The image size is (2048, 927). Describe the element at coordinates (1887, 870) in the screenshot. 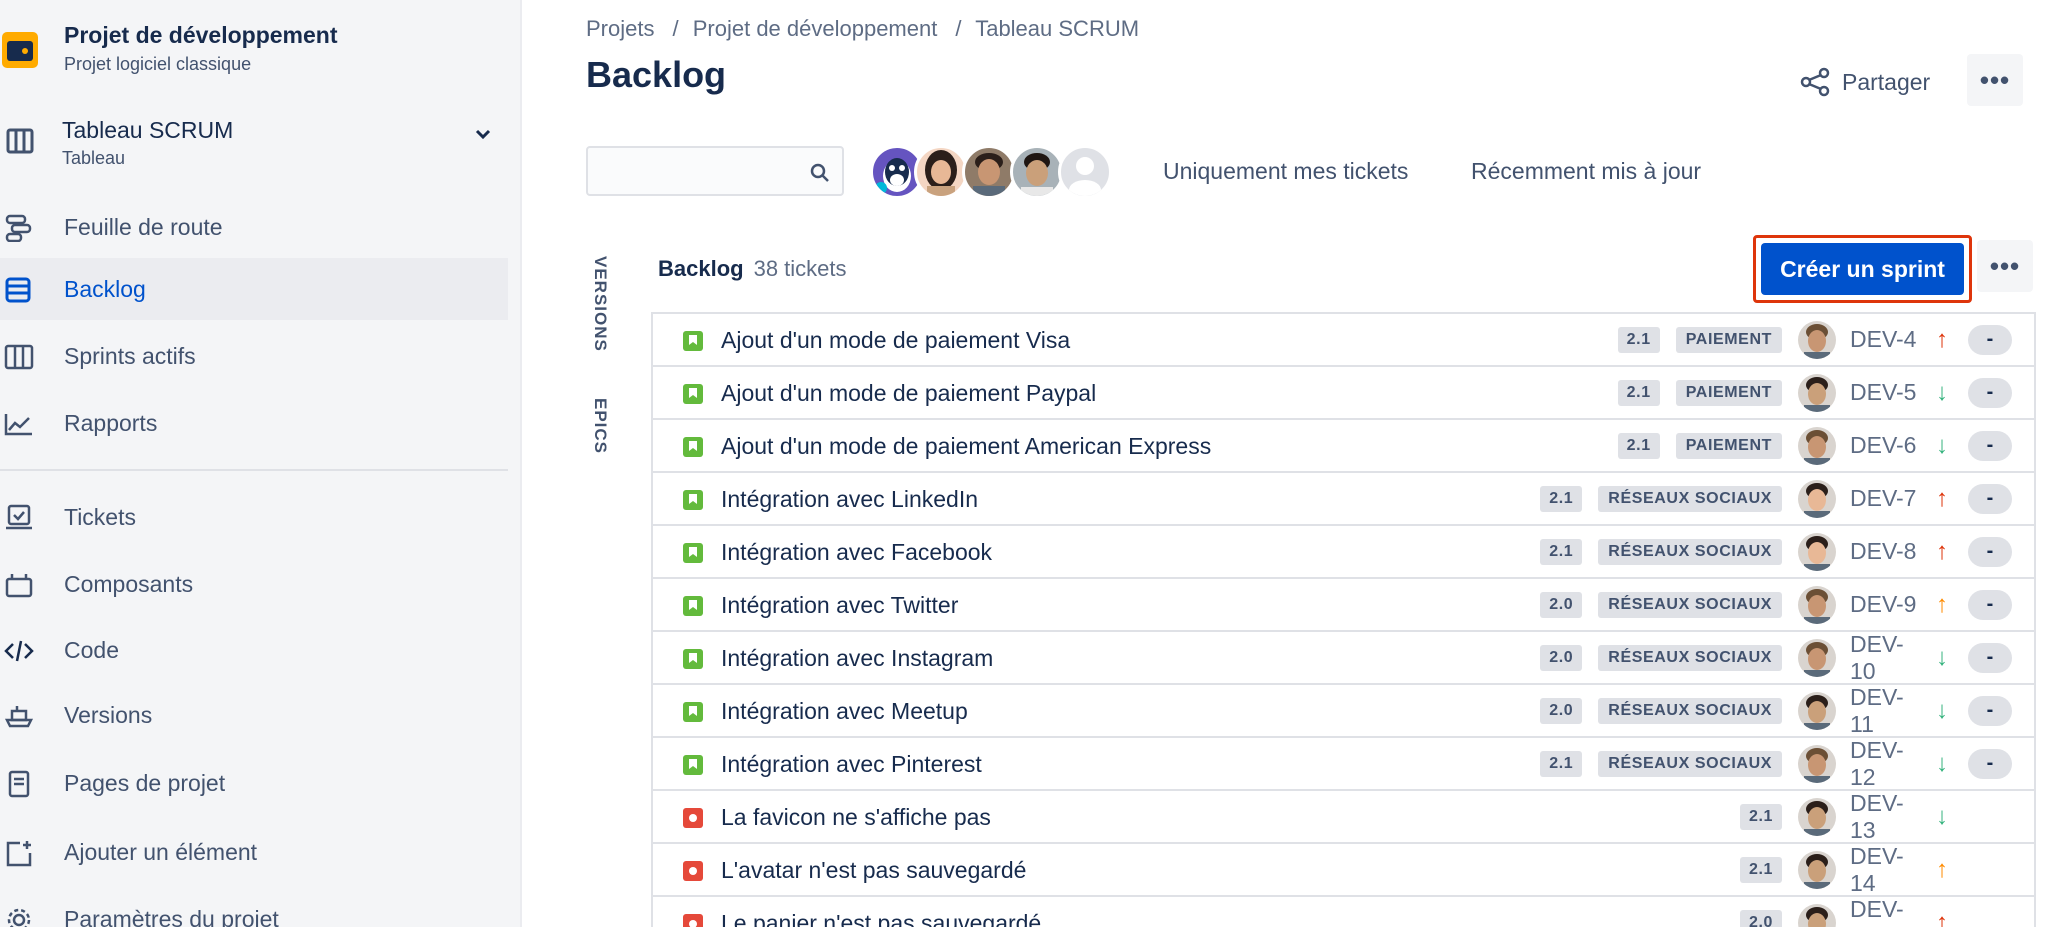

I see `issue-key: DEV-14` at that location.